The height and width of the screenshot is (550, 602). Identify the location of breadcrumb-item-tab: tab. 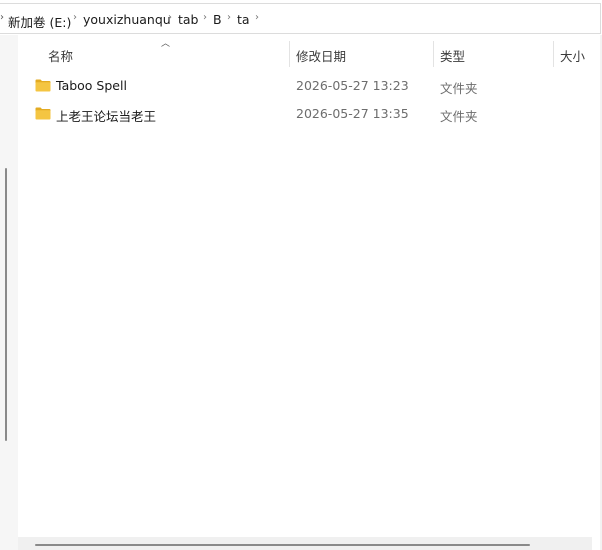
(188, 19).